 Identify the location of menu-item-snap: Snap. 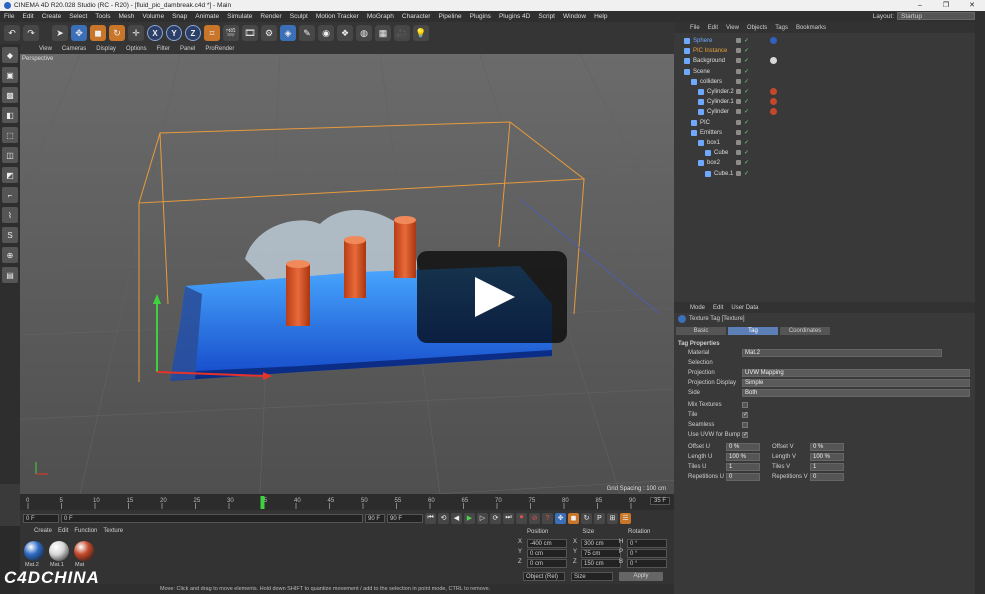
(179, 16).